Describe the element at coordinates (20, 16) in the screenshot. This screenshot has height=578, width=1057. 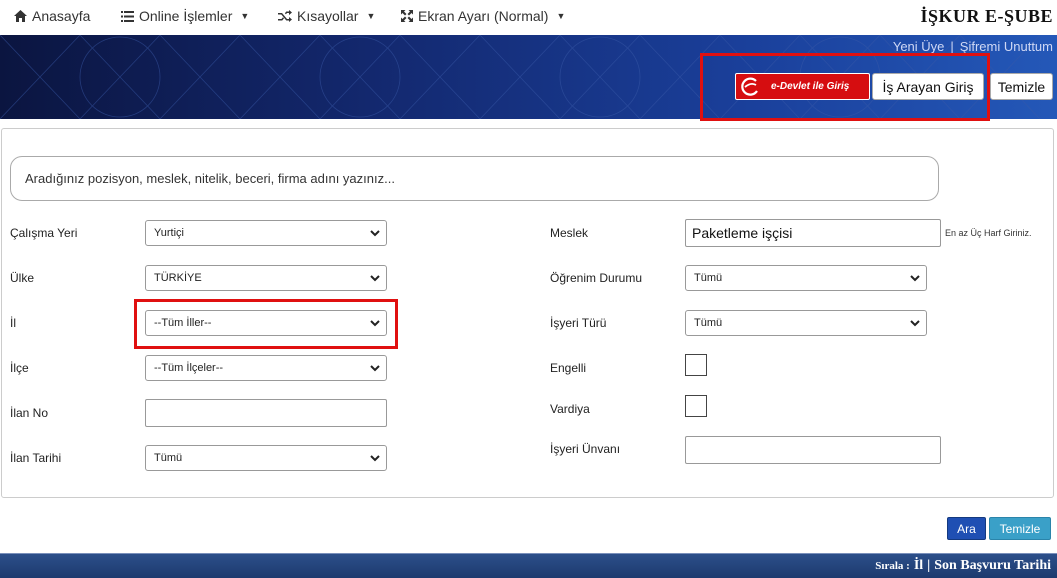
I see `home-icon` at that location.